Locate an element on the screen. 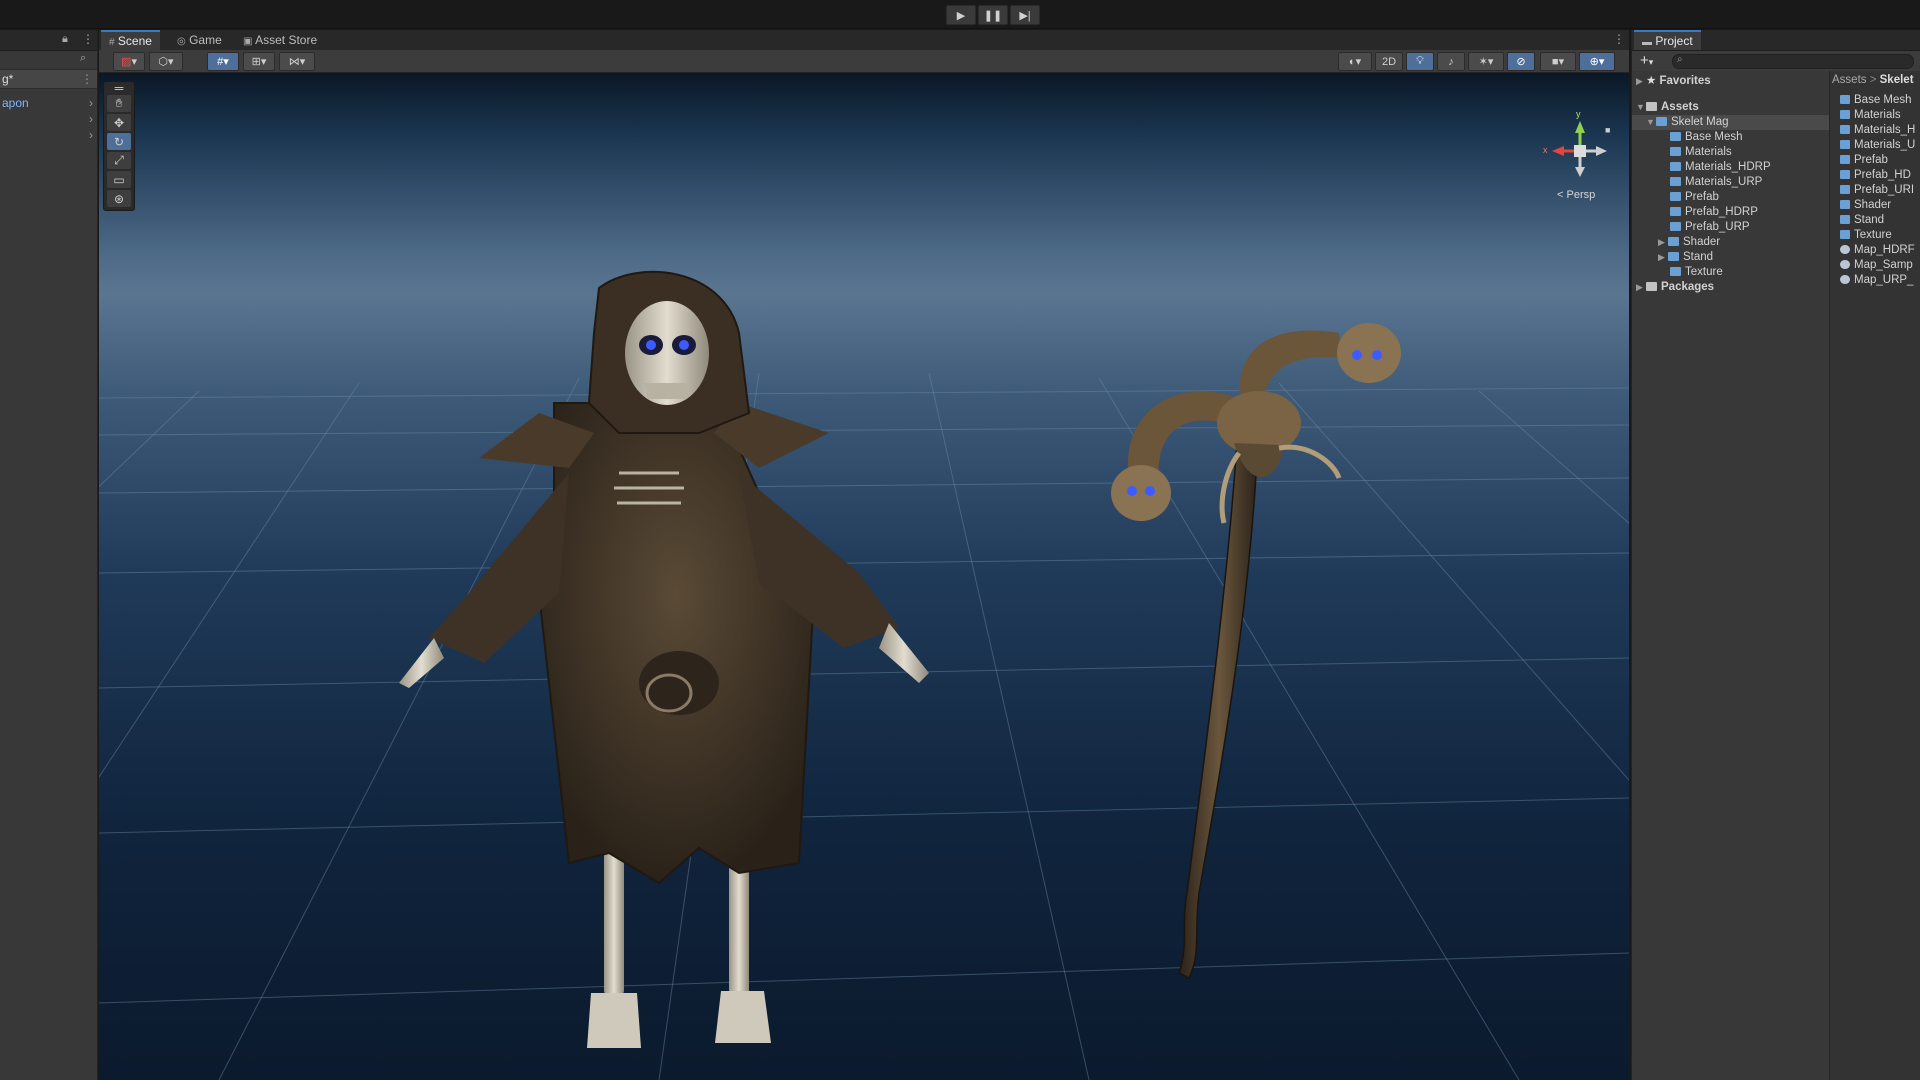 The width and height of the screenshot is (1920, 1080). tree-item: Base Mesh is located at coordinates (1730, 137).